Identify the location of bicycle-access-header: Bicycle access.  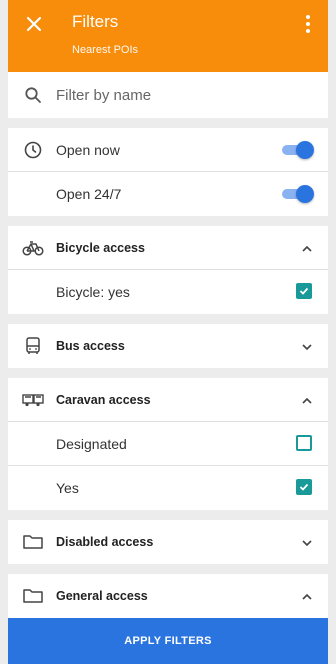
(168, 248).